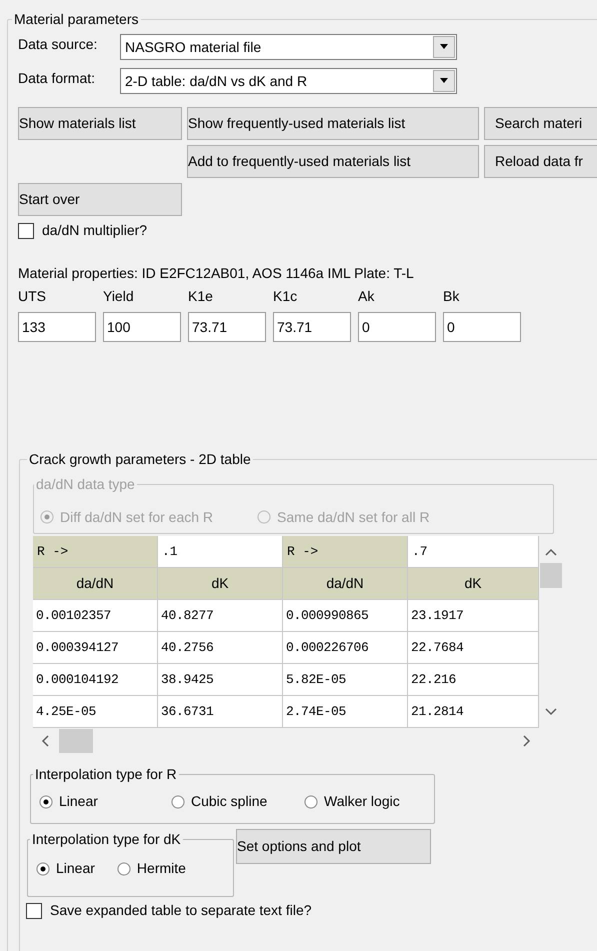 This screenshot has height=951, width=597. What do you see at coordinates (367, 296) in the screenshot?
I see `property-label: Ak` at bounding box center [367, 296].